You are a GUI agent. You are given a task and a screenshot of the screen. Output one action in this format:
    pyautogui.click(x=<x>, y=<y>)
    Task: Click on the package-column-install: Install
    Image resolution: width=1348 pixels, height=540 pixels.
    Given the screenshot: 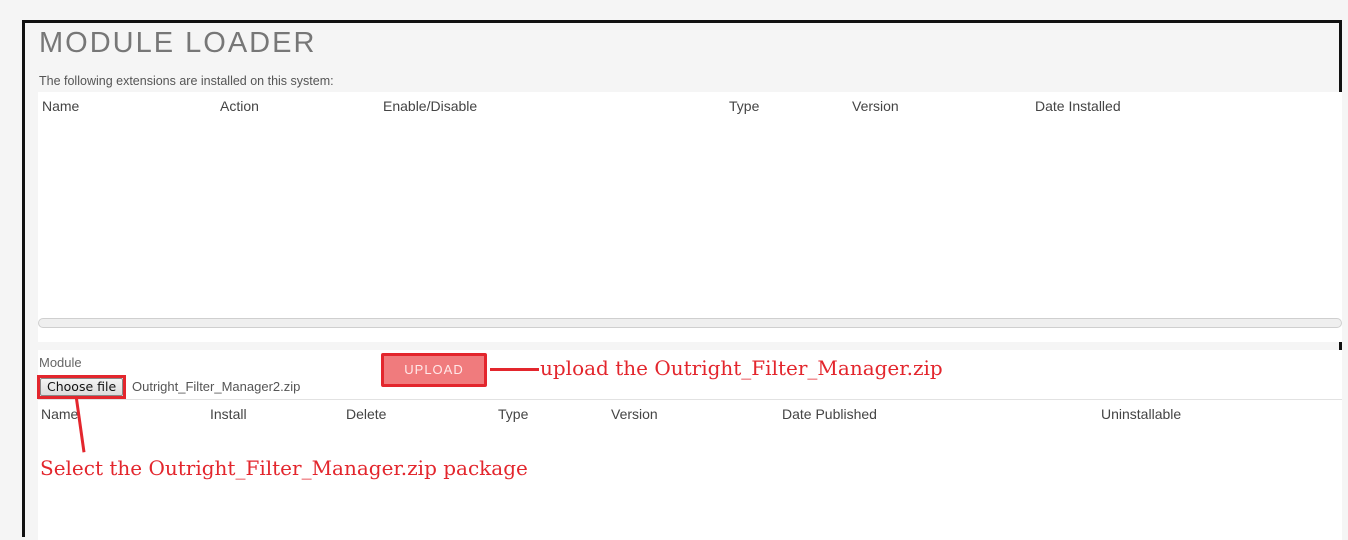 What is the action you would take?
    pyautogui.click(x=228, y=414)
    